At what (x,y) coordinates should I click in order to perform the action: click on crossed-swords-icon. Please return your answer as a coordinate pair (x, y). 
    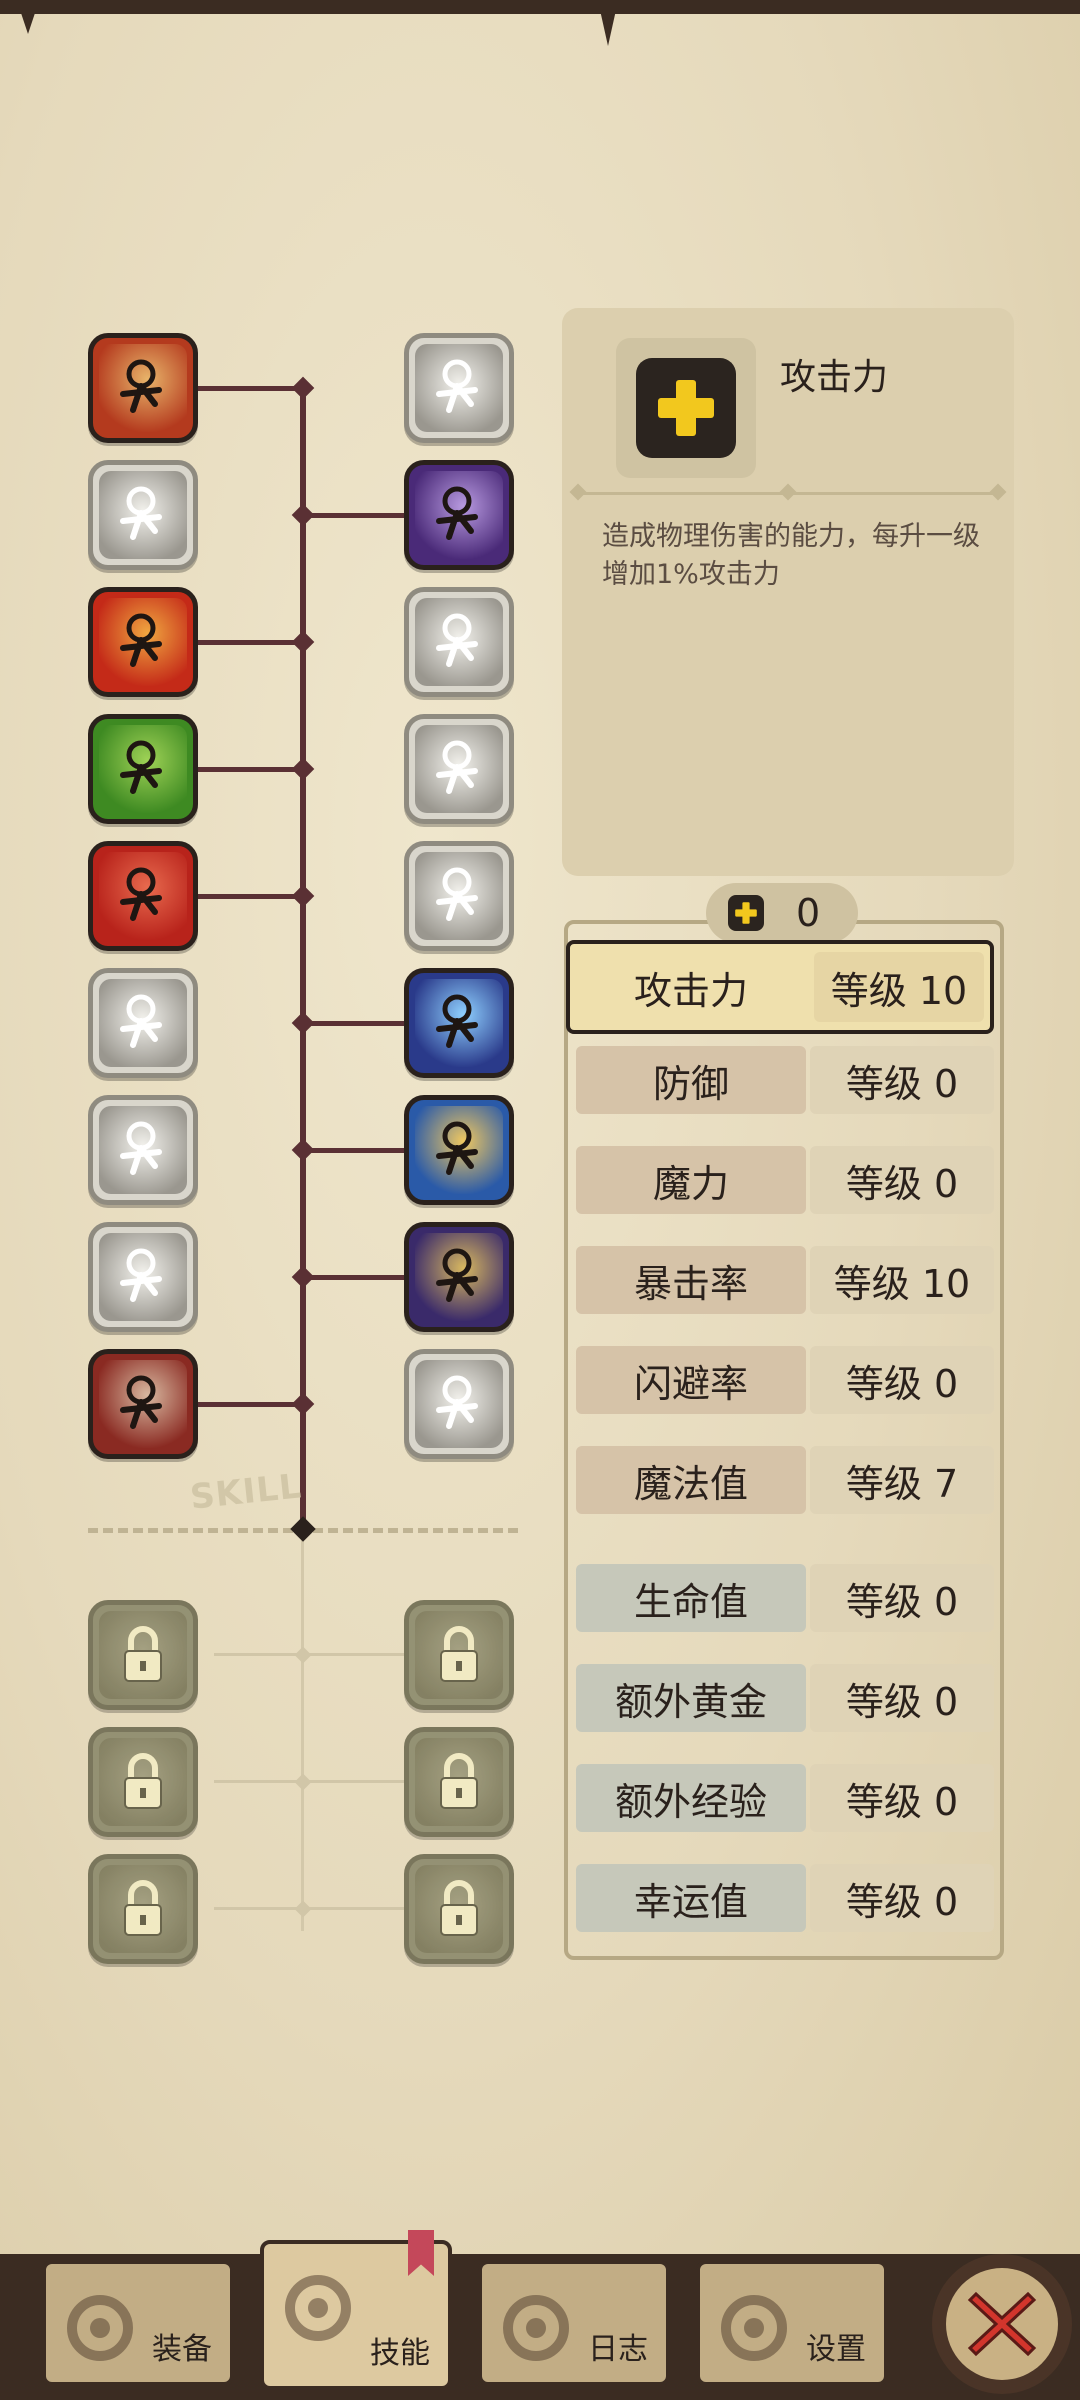
    Looking at the image, I should click on (141, 1402).